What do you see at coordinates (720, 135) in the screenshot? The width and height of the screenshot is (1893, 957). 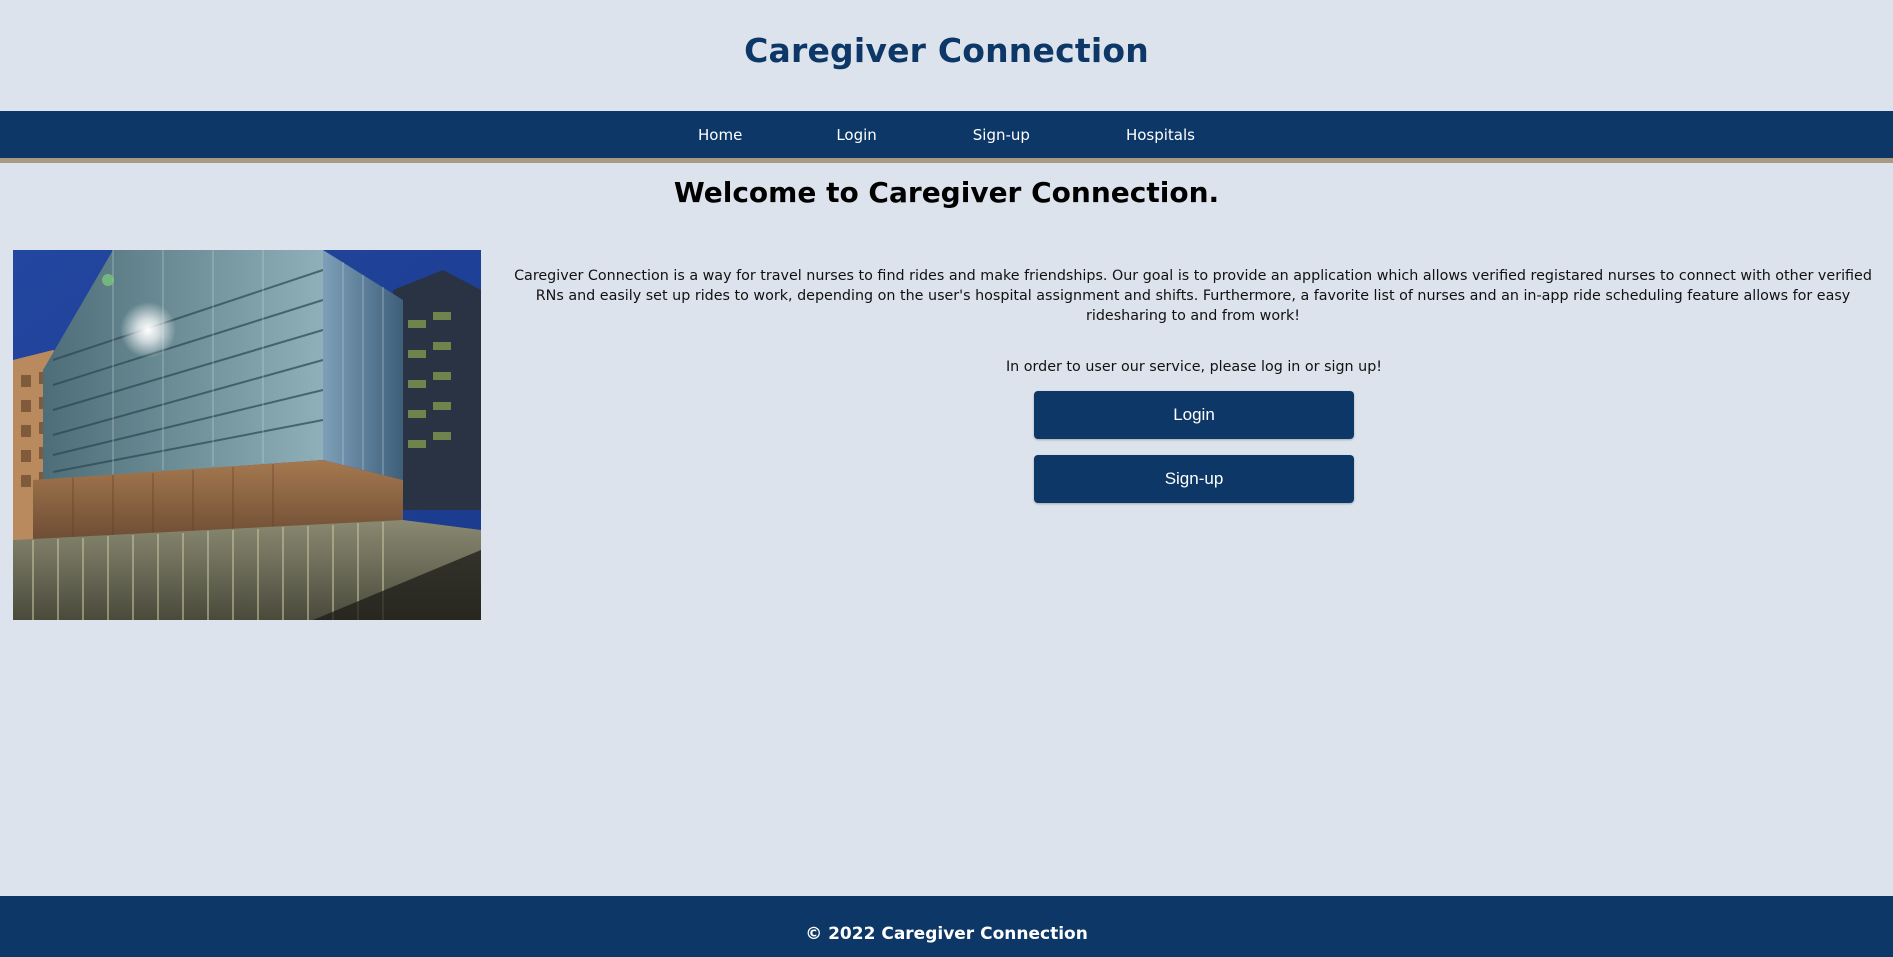 I see `nav-link-home: Home` at bounding box center [720, 135].